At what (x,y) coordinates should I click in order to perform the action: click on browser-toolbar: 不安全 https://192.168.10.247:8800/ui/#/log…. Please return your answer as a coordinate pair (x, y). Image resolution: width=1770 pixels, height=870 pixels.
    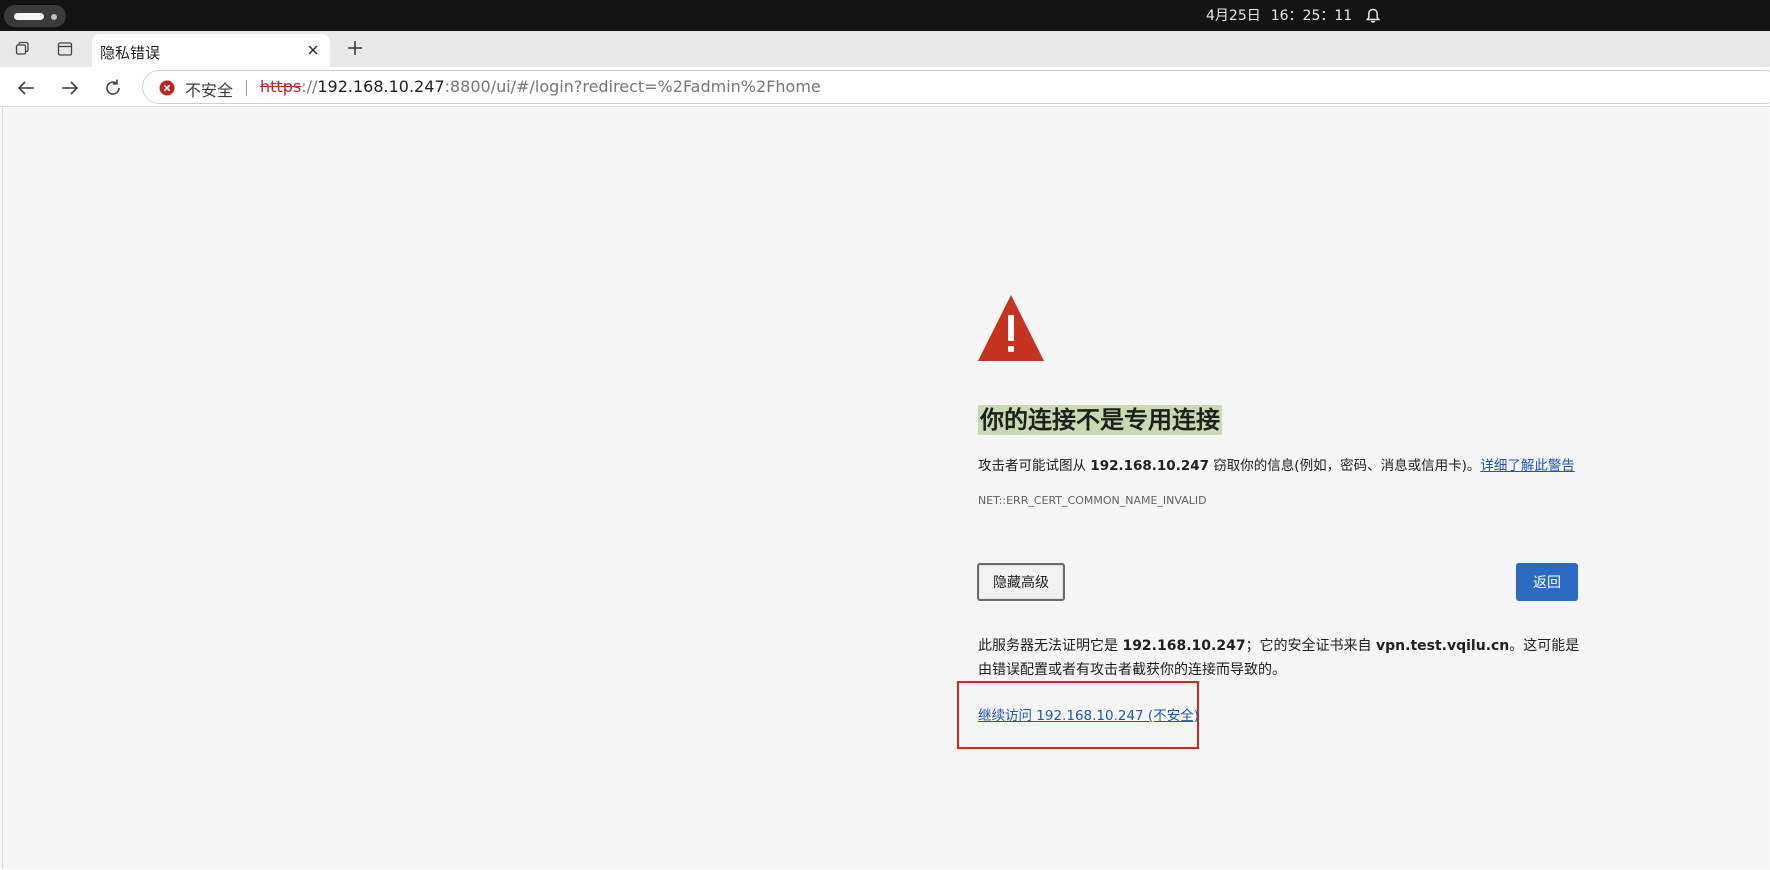
    Looking at the image, I should click on (885, 87).